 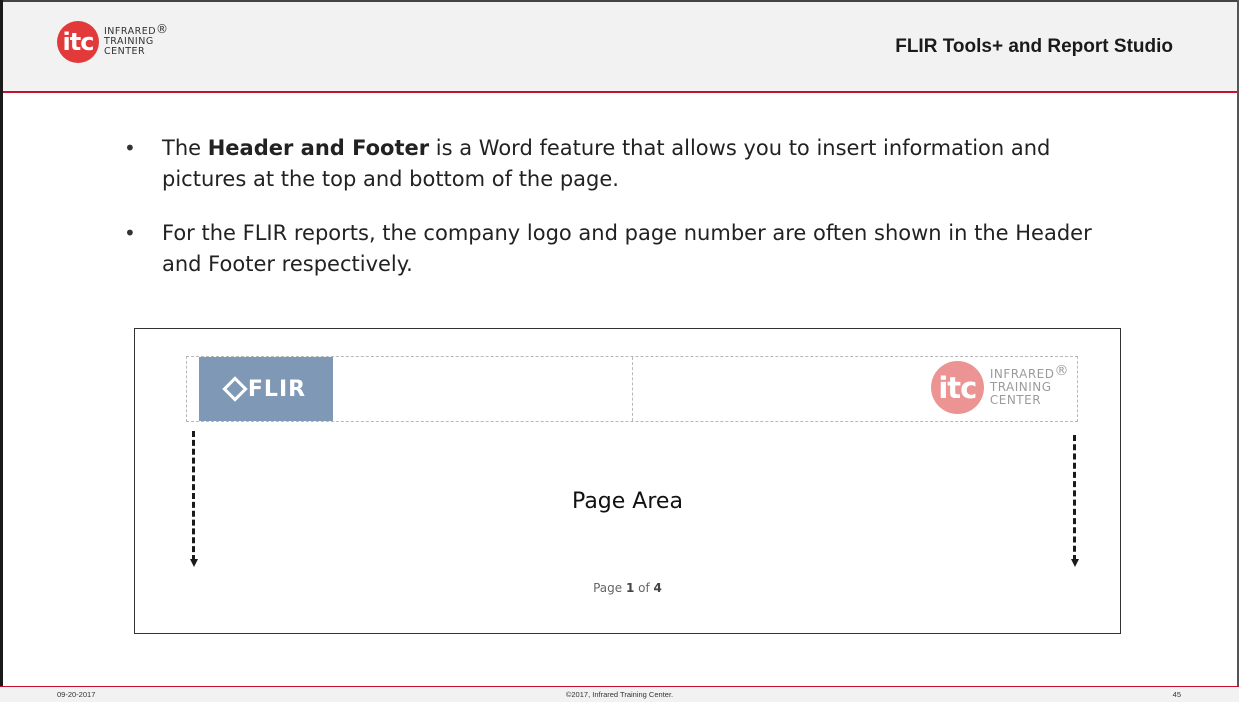 I want to click on slide-title: FLIR Tools+ and Report Studio, so click(x=1034, y=46).